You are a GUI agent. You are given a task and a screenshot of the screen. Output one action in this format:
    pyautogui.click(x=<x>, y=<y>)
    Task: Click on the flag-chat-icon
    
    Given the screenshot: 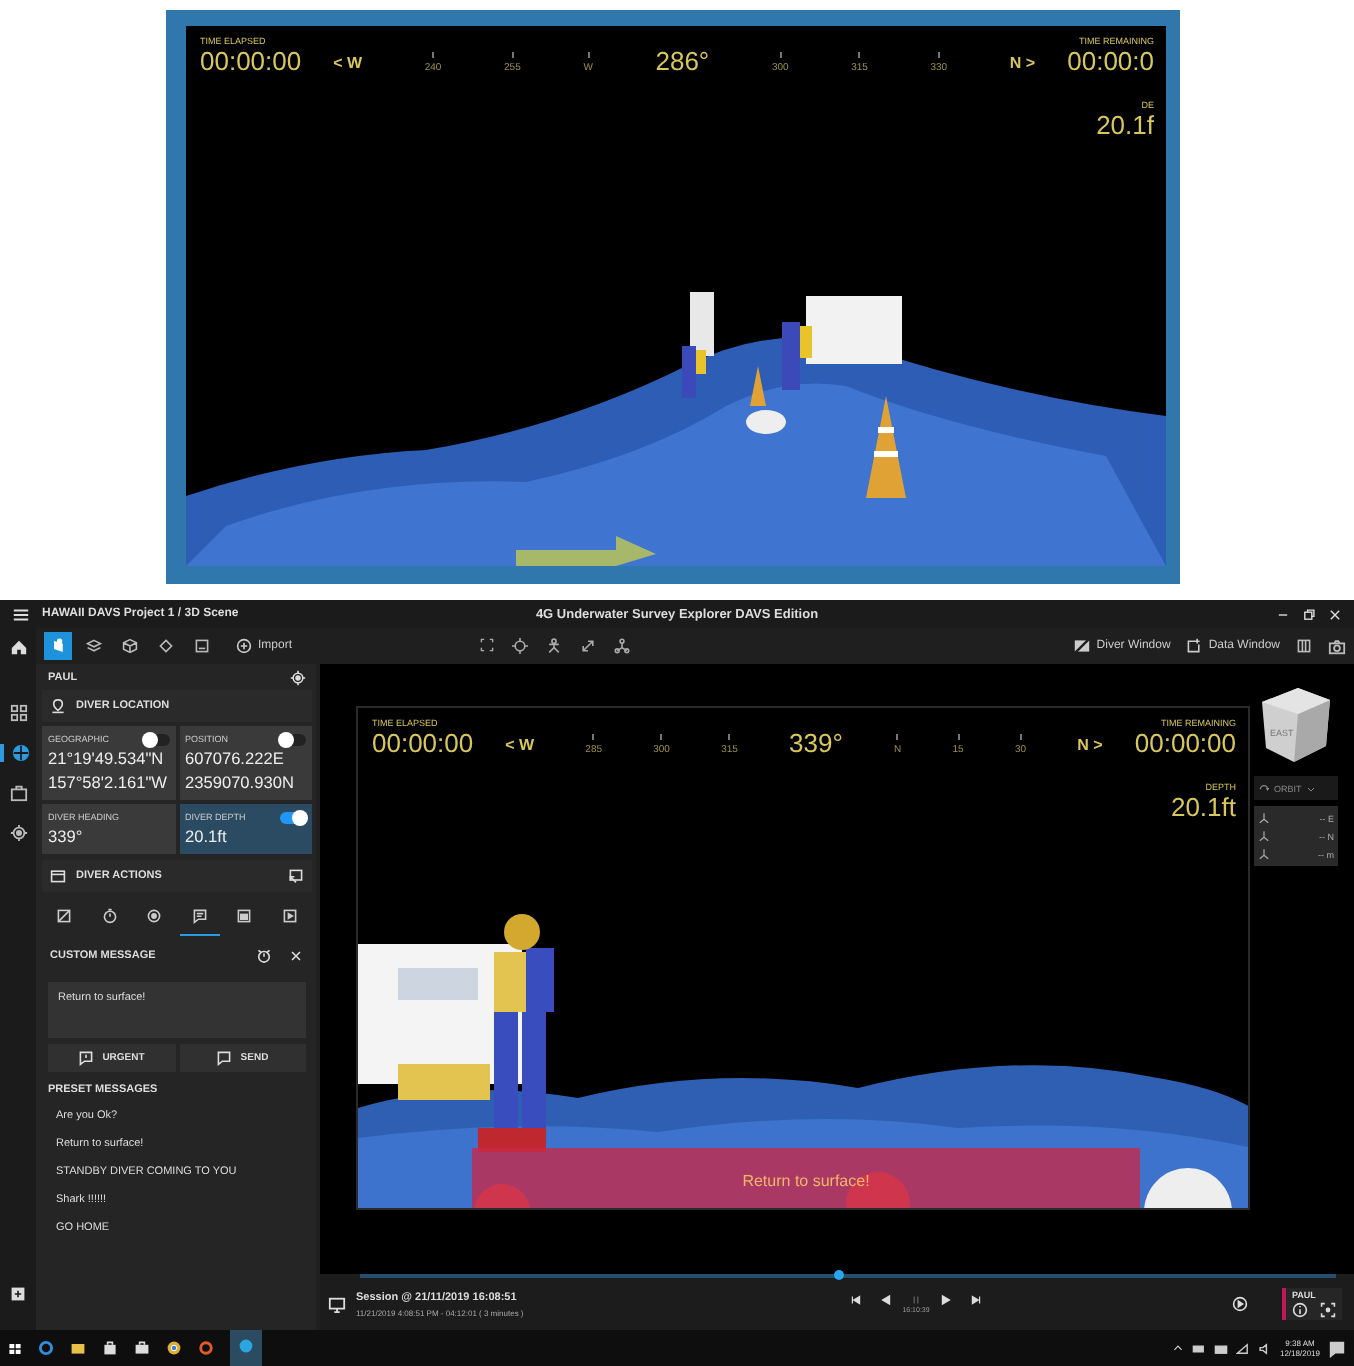 What is the action you would take?
    pyautogui.click(x=86, y=1058)
    